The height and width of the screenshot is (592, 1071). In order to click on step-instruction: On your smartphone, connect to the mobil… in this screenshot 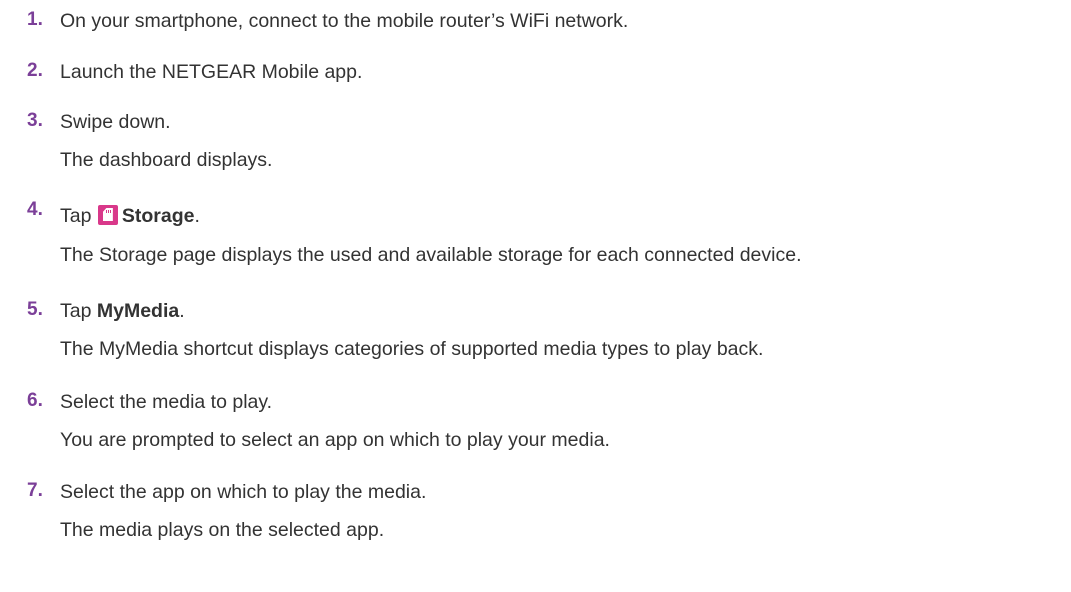, I will do `click(344, 21)`.